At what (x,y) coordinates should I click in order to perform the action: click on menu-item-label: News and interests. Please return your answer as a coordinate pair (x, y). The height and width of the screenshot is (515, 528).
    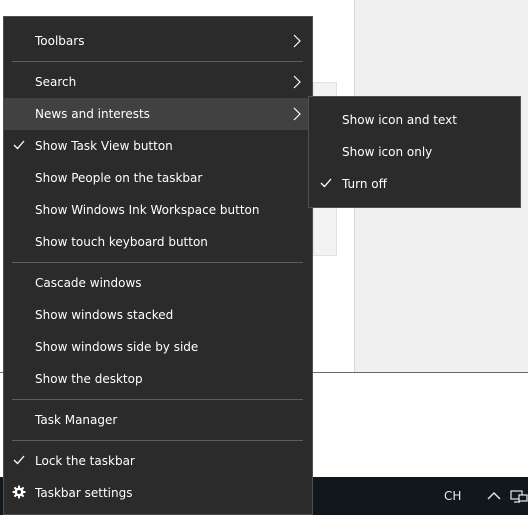
    Looking at the image, I should click on (92, 114).